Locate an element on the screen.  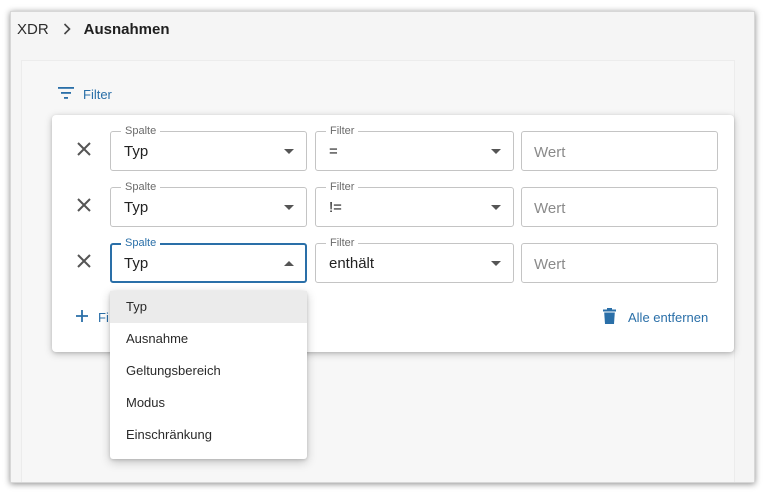
filter-row: Spalte Typ Filter enthält is located at coordinates (393, 259).